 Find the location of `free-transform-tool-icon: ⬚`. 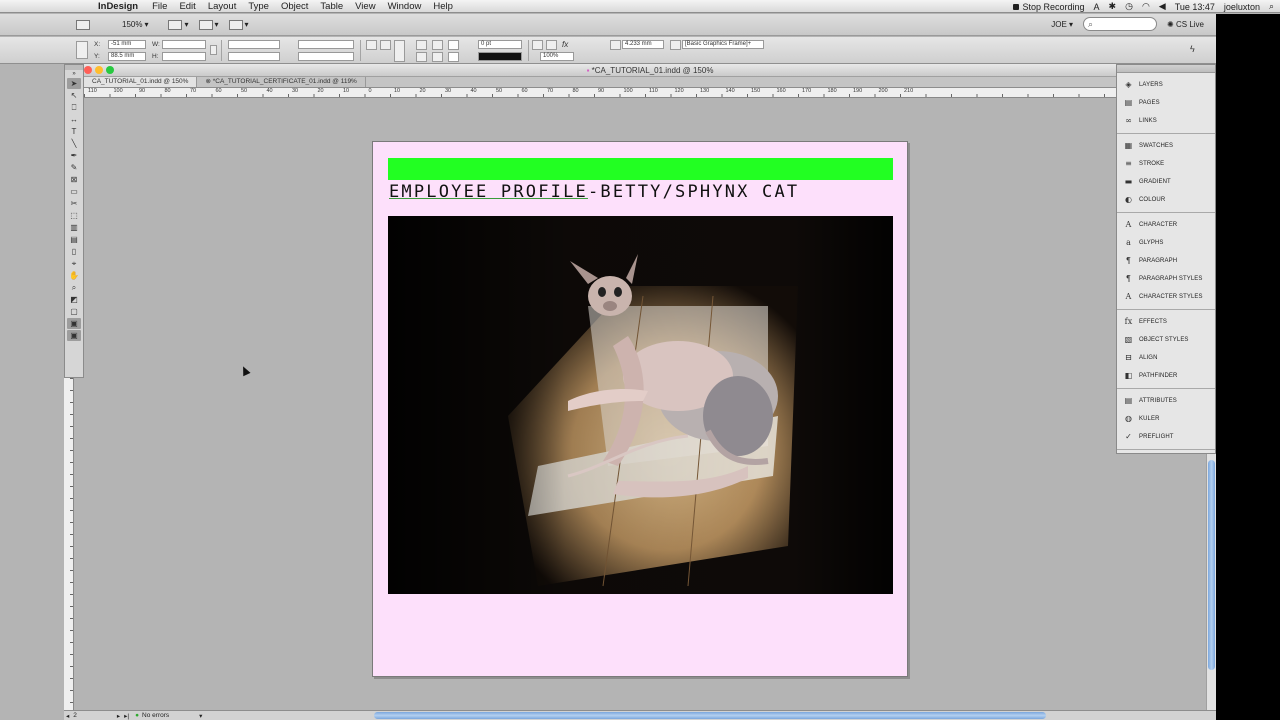

free-transform-tool-icon: ⬚ is located at coordinates (74, 215).